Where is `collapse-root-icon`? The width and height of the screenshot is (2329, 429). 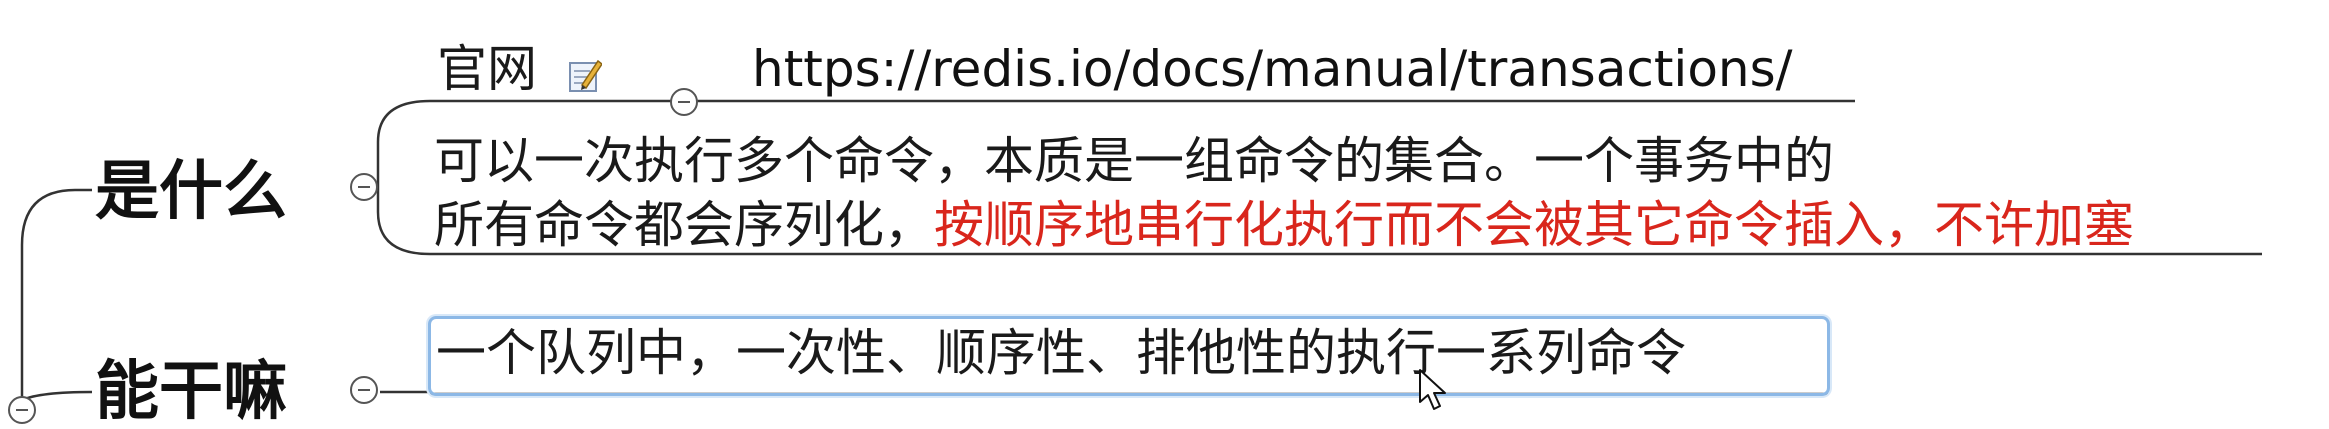 collapse-root-icon is located at coordinates (22, 410).